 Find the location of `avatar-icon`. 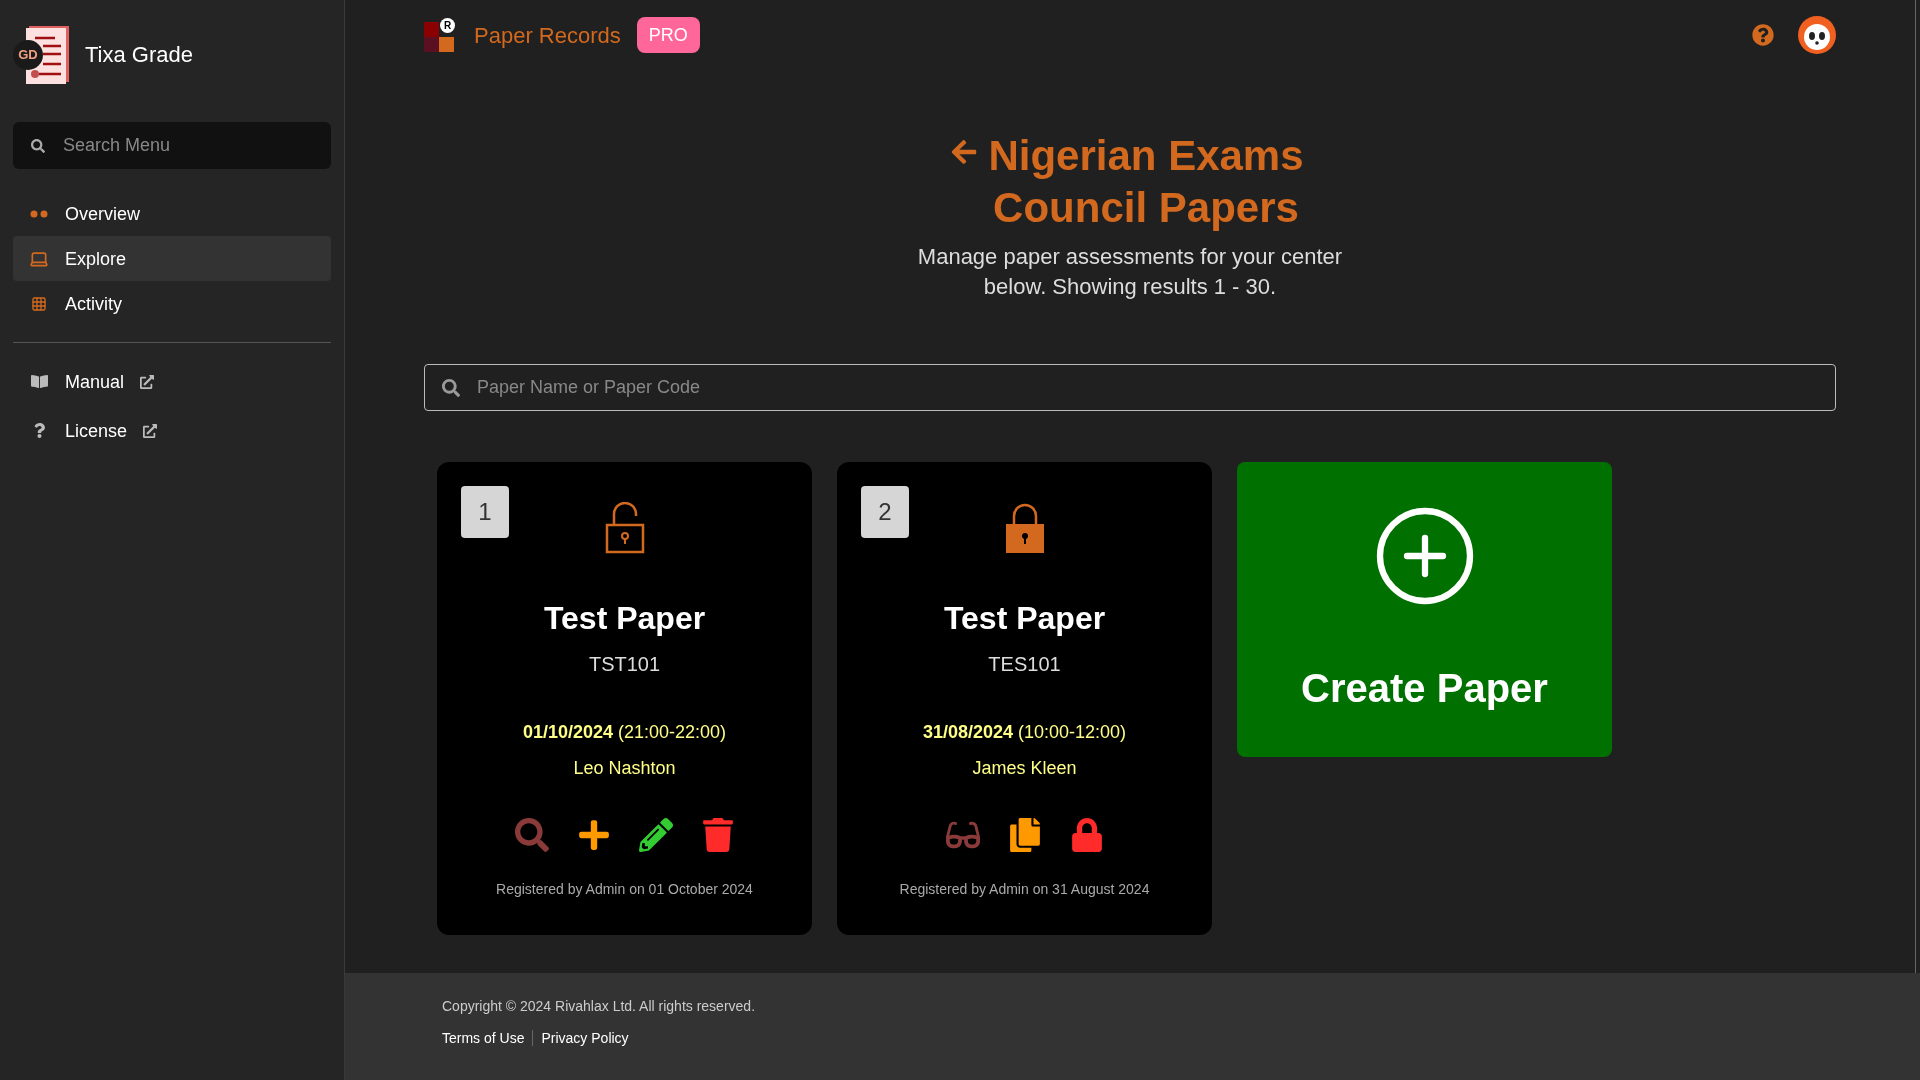

avatar-icon is located at coordinates (1817, 35).